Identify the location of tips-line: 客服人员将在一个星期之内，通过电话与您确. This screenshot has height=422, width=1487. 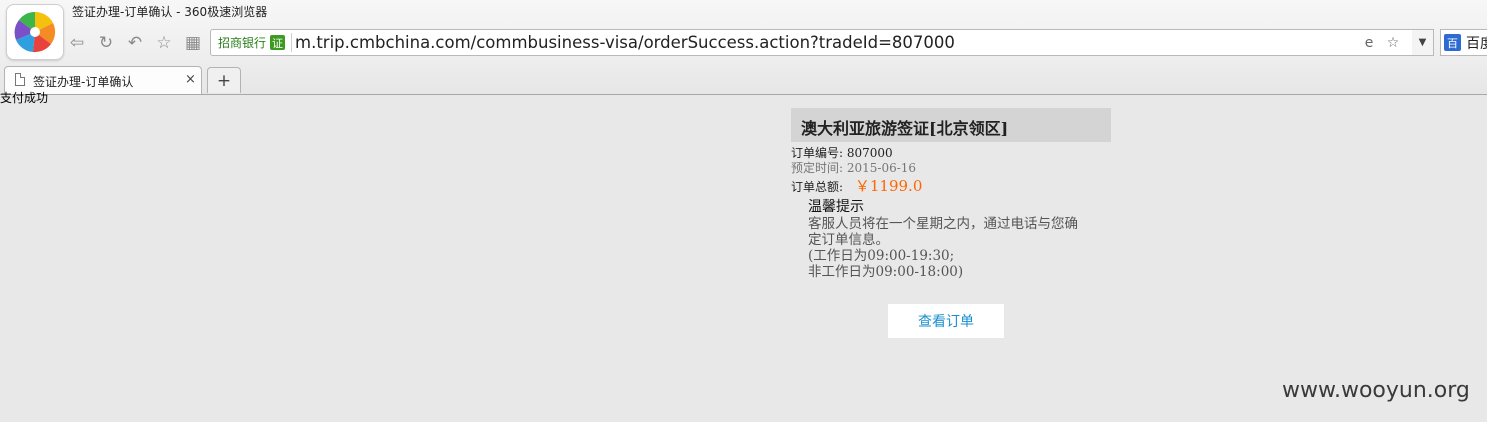
(943, 224).